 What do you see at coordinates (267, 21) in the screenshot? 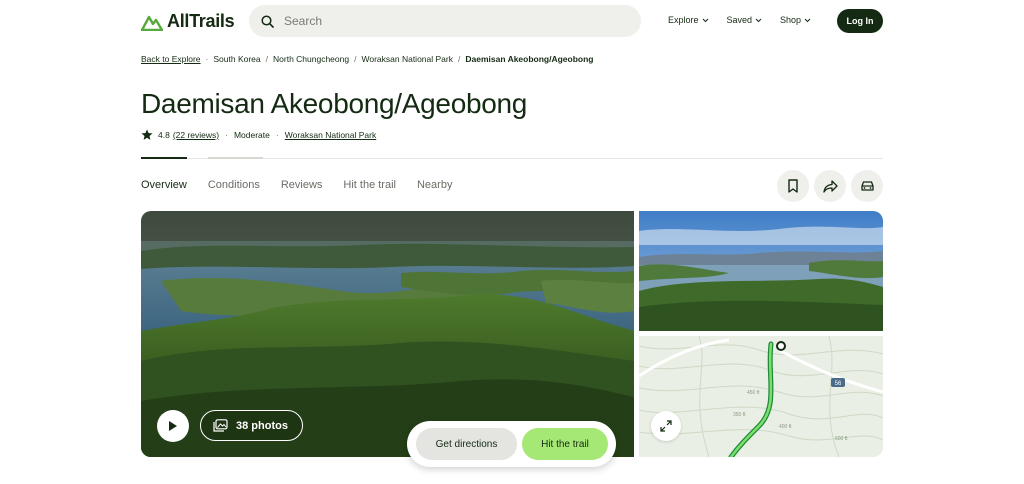
I see `search-icon` at bounding box center [267, 21].